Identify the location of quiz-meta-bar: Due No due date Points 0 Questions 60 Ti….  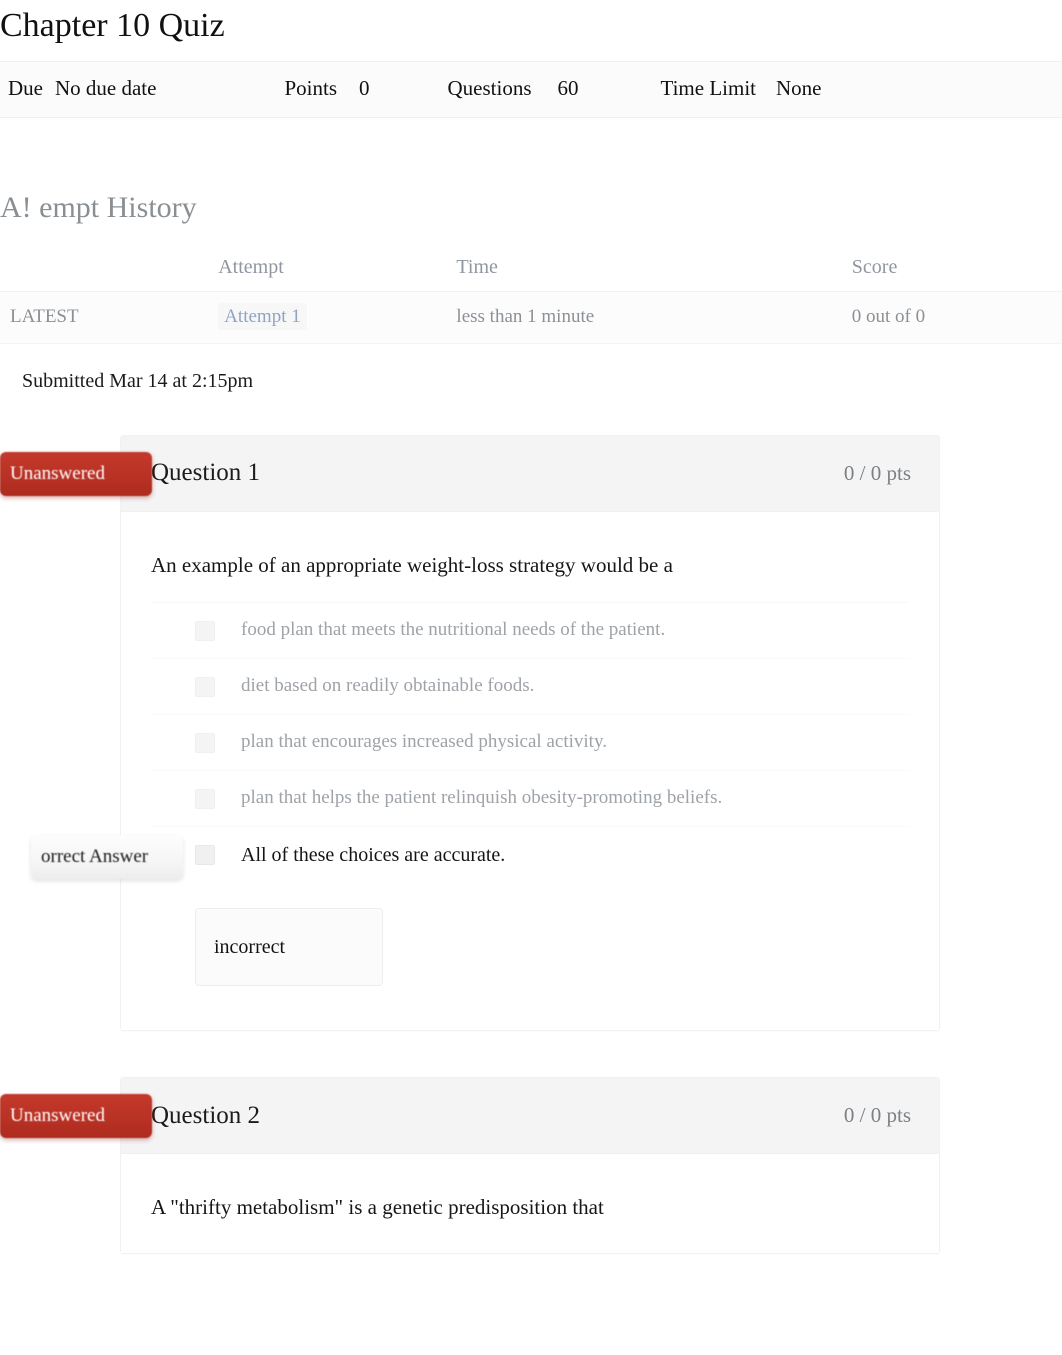
(531, 89).